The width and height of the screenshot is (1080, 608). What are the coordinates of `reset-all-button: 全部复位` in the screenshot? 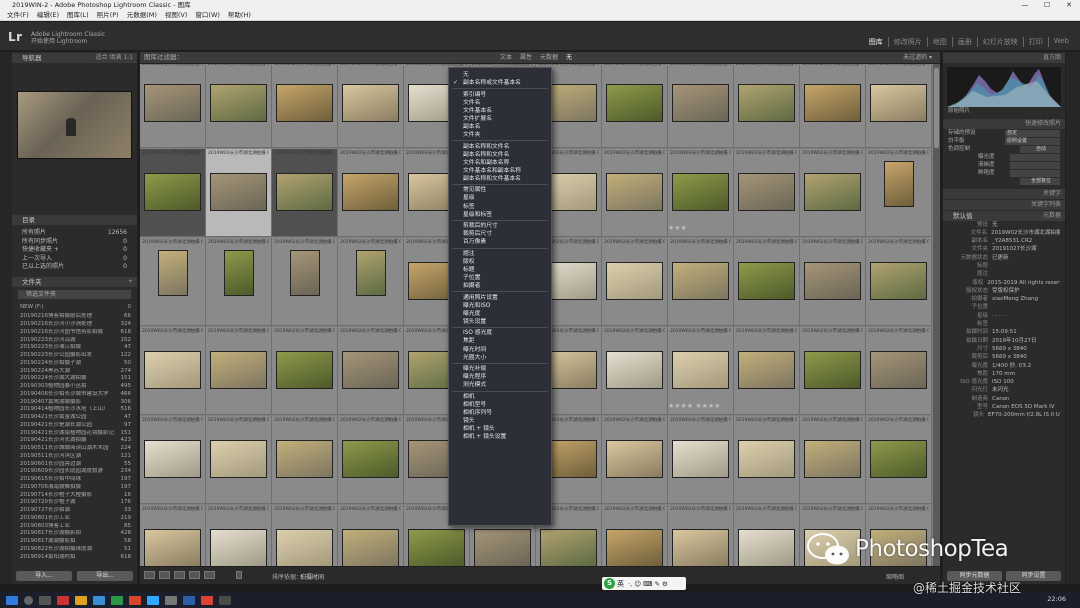 It's located at (1040, 181).